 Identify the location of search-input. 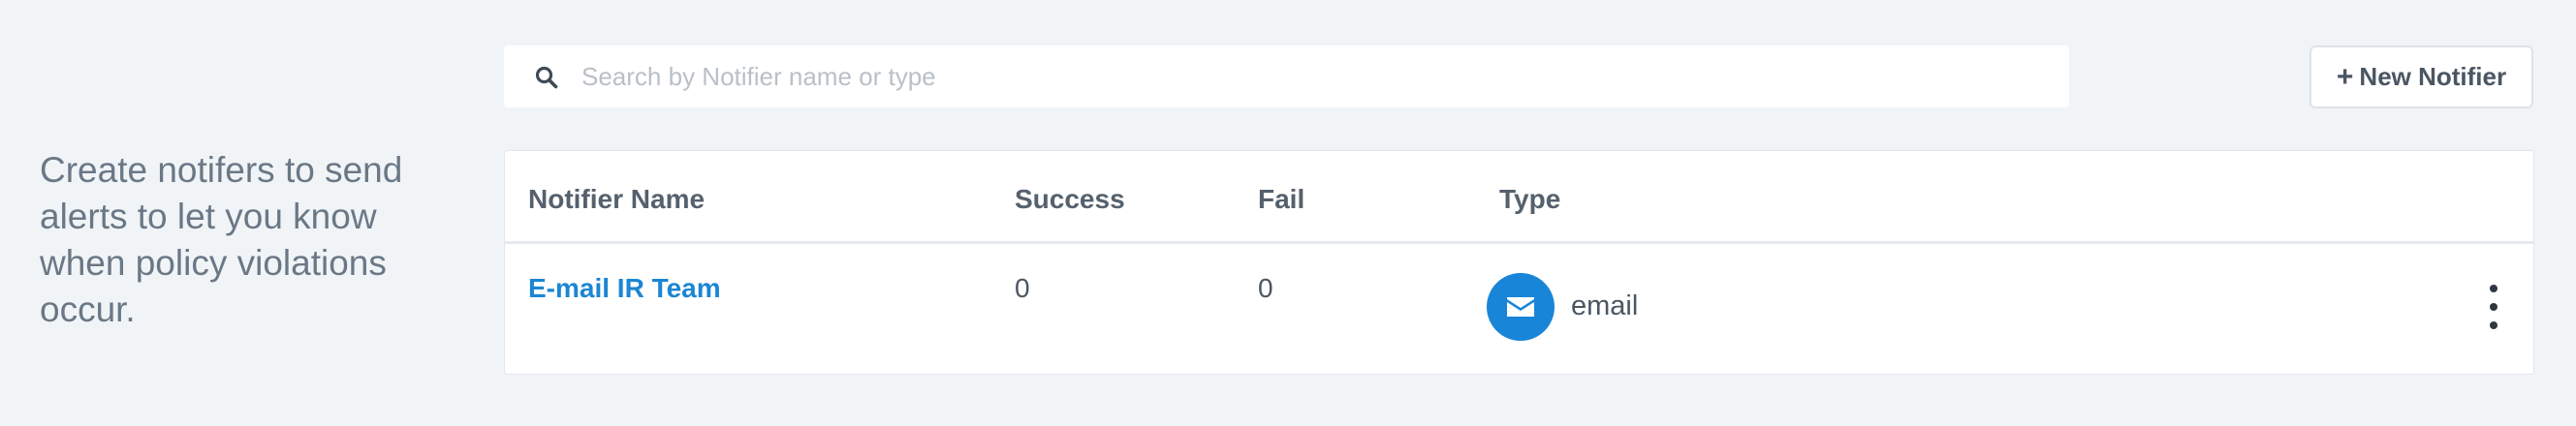
(1308, 76).